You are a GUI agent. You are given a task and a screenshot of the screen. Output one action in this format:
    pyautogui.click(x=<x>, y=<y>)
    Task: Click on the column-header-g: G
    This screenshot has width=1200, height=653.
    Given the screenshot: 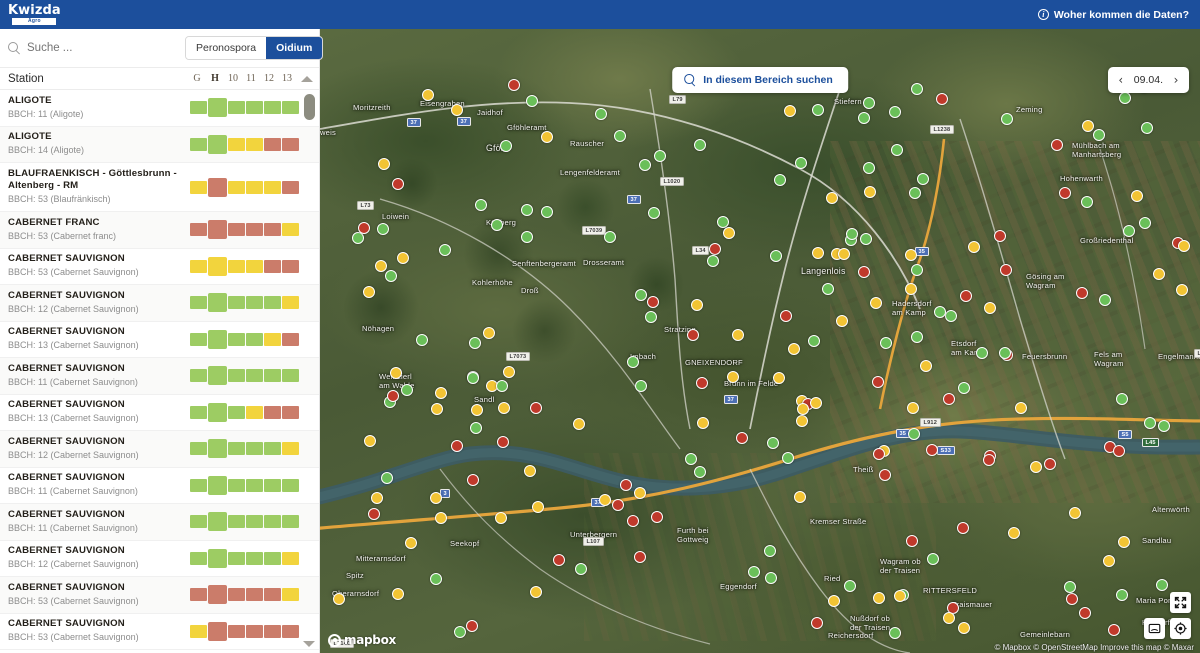 What is the action you would take?
    pyautogui.click(x=197, y=78)
    